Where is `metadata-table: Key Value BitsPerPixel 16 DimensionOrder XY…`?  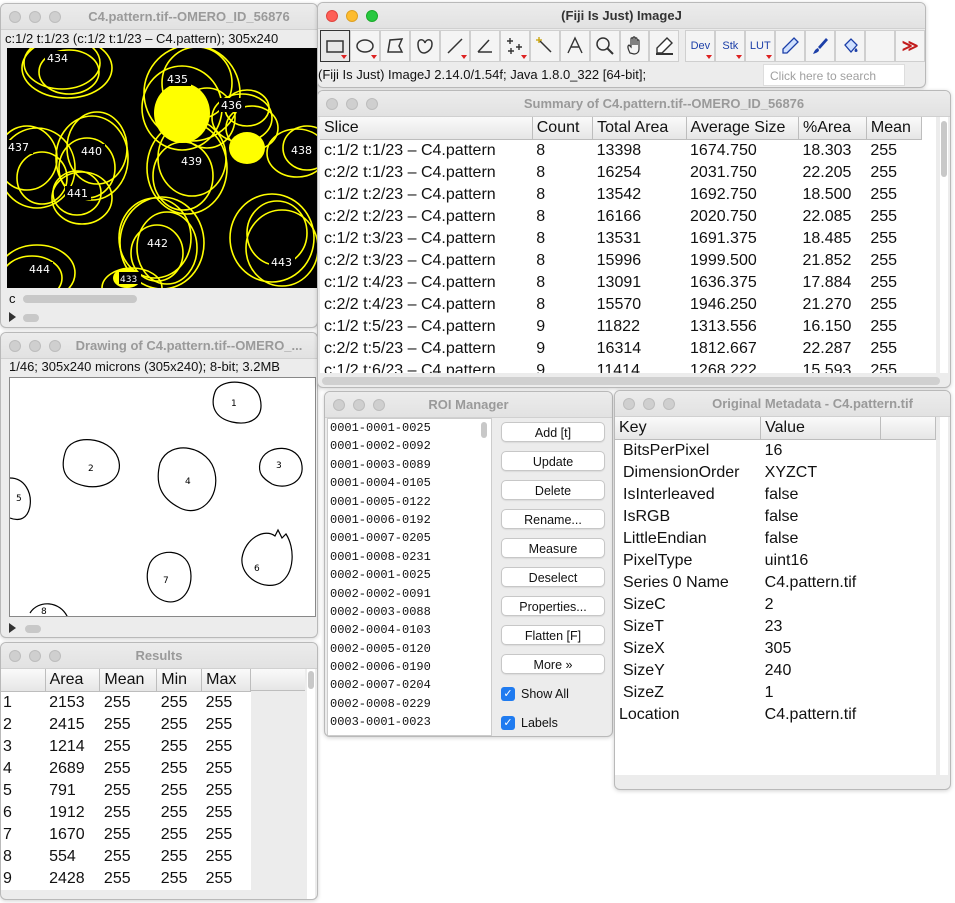 metadata-table: Key Value BitsPerPixel 16 DimensionOrder XY… is located at coordinates (775, 571).